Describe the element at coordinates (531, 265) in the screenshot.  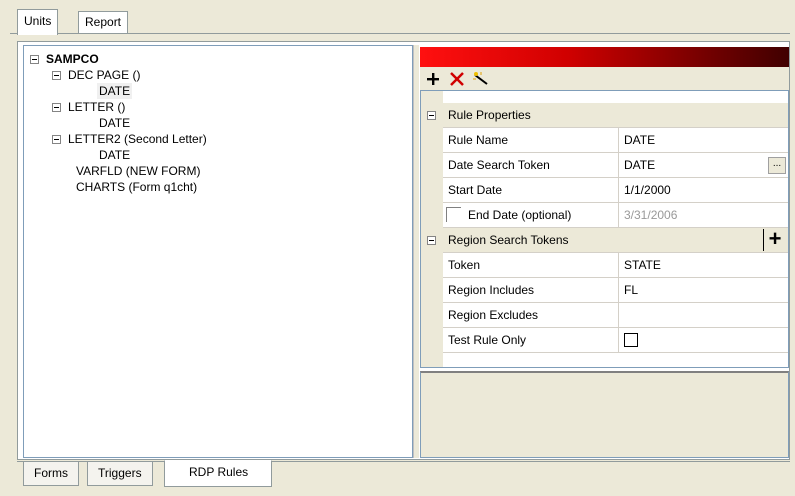
I see `property-label: Token` at that location.